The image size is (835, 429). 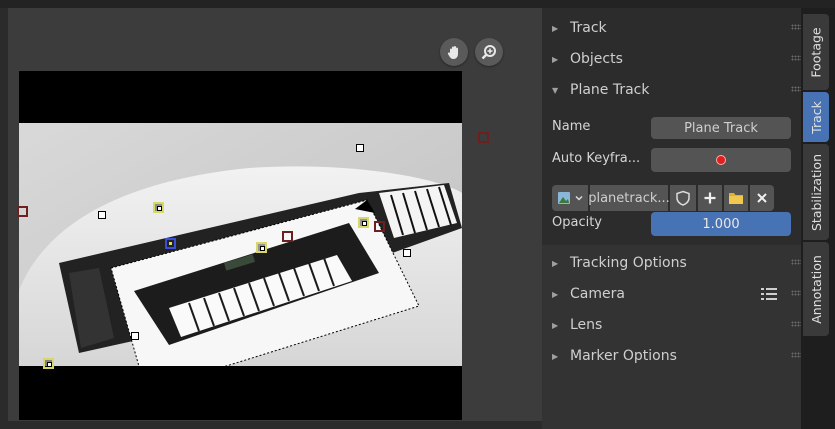 What do you see at coordinates (578, 198) in the screenshot?
I see `chevron-down-icon` at bounding box center [578, 198].